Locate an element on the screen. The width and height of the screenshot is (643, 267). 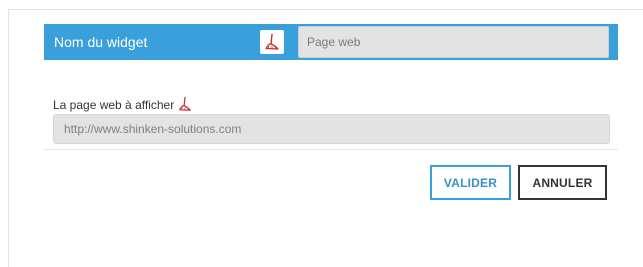
validate-button: VALIDER is located at coordinates (470, 182).